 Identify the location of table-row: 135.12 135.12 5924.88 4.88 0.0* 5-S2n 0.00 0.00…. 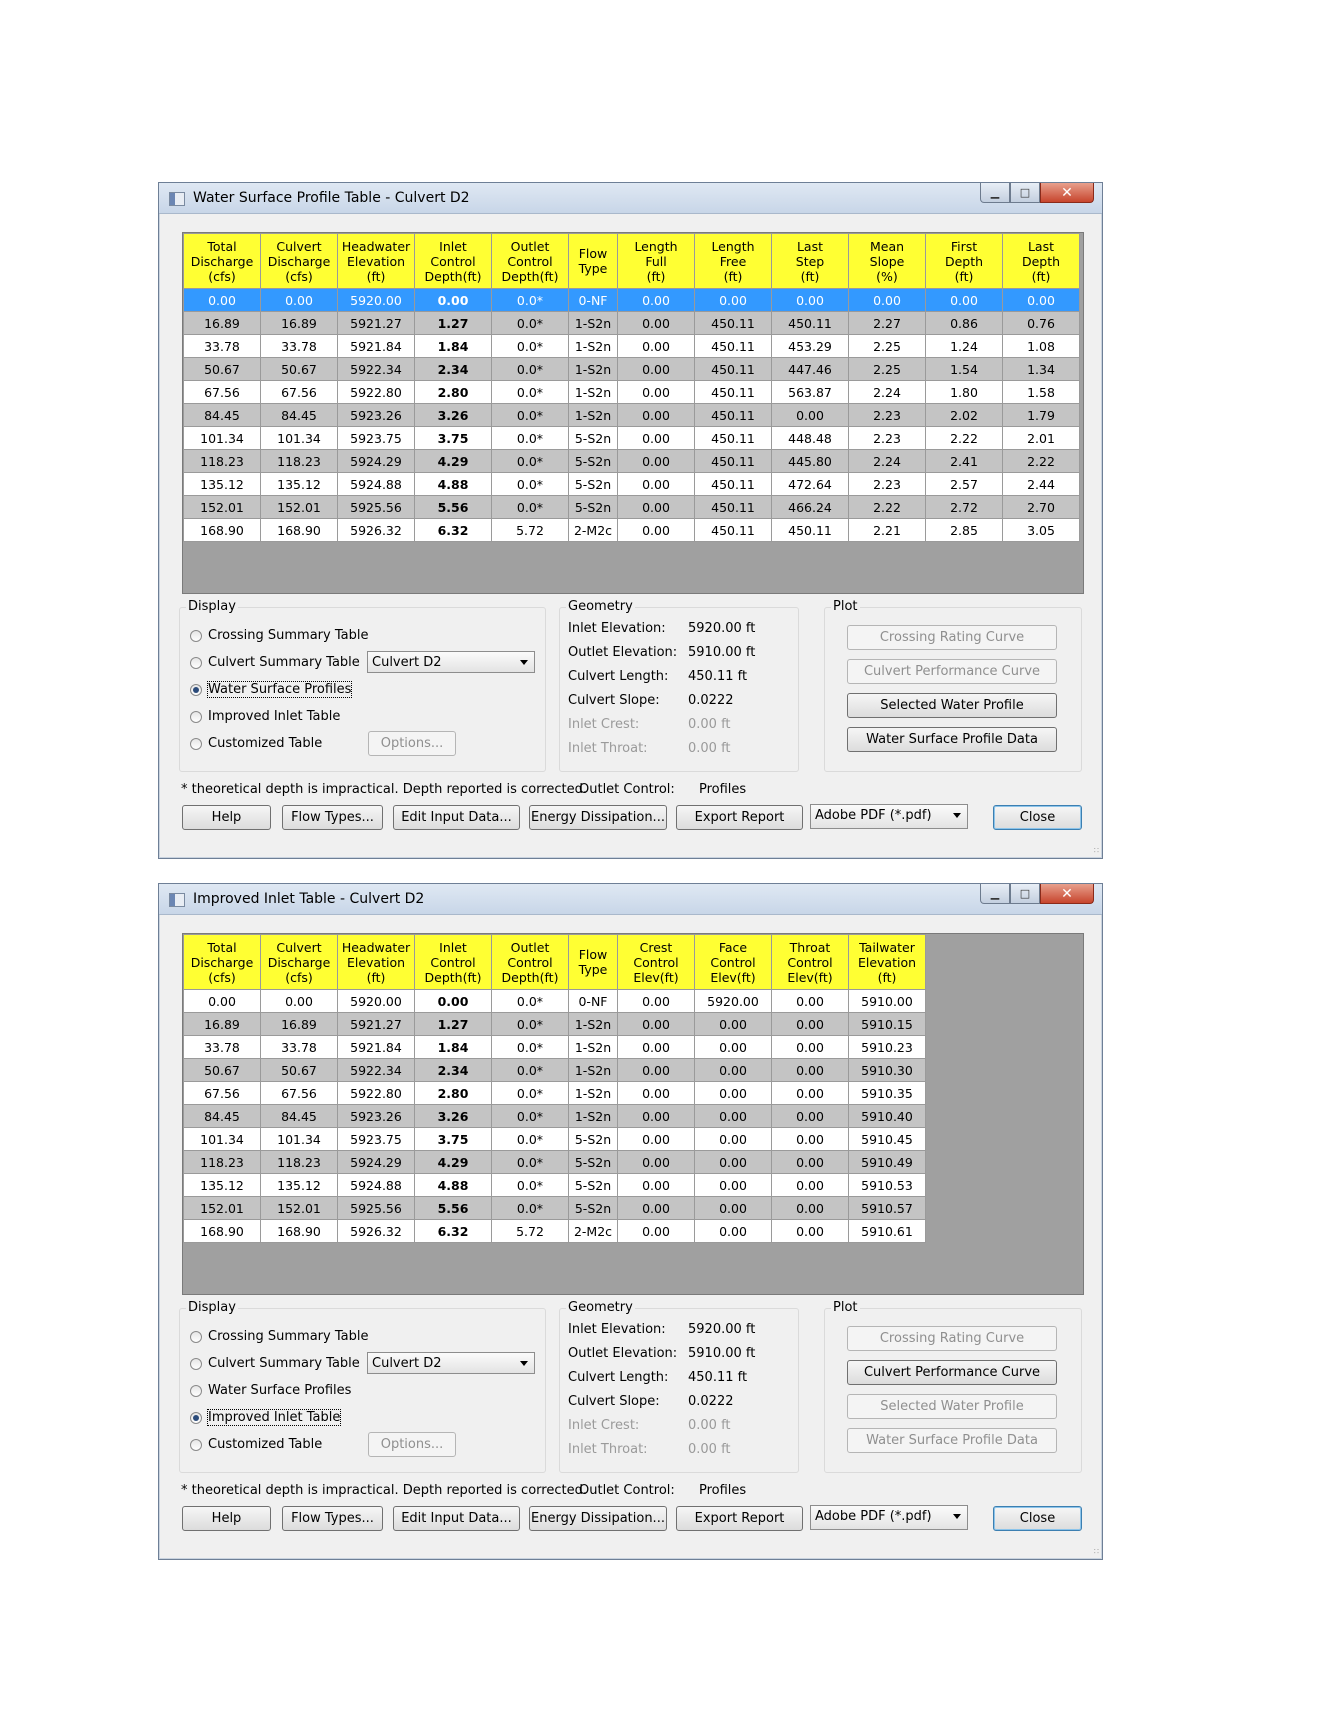
(554, 1185).